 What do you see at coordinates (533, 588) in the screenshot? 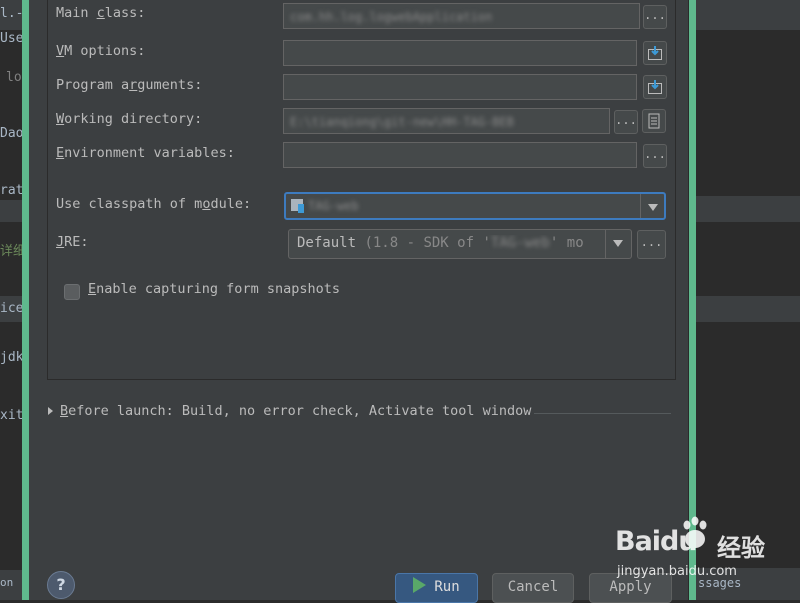
I see `cancel-button: Cancel` at bounding box center [533, 588].